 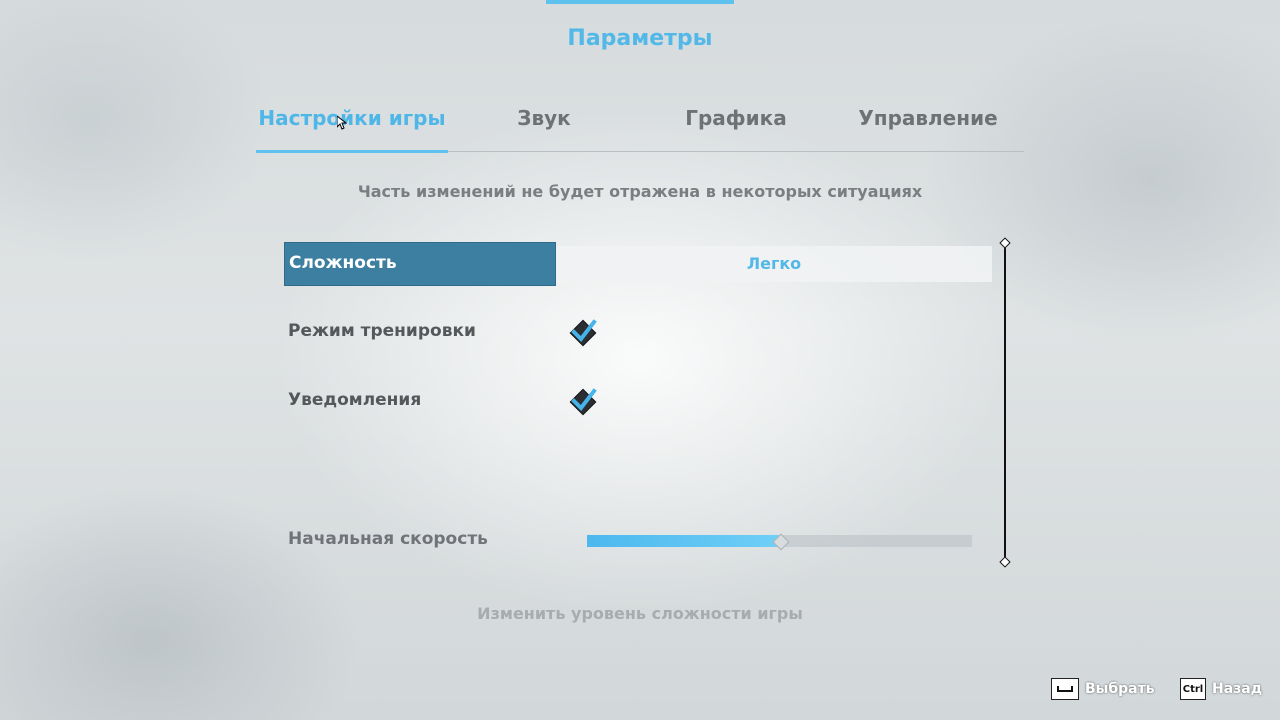 I want to click on space-key-icon, so click(x=1065, y=689).